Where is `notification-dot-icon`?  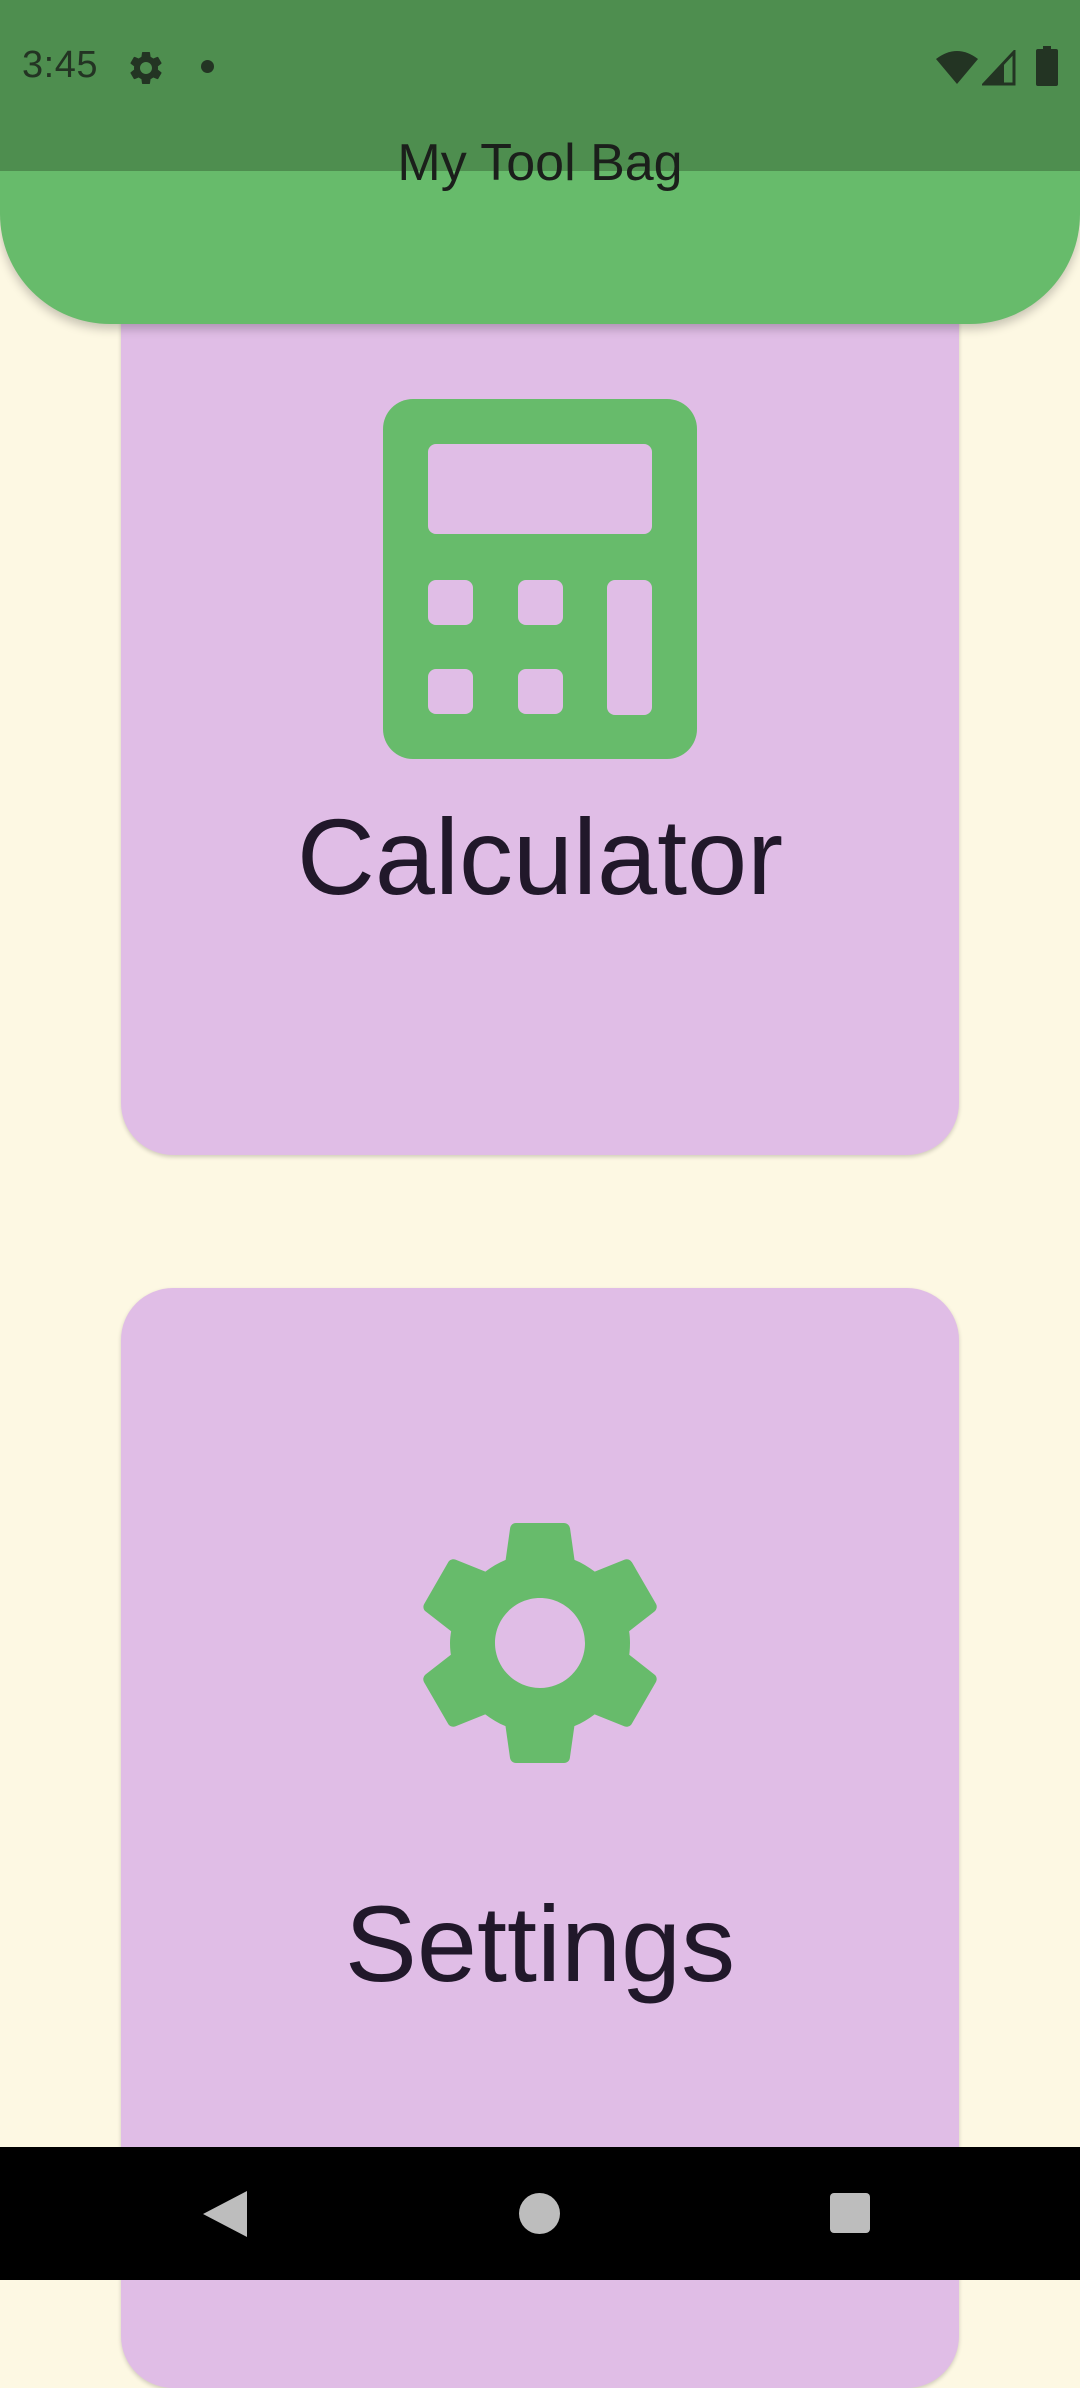 notification-dot-icon is located at coordinates (207, 66).